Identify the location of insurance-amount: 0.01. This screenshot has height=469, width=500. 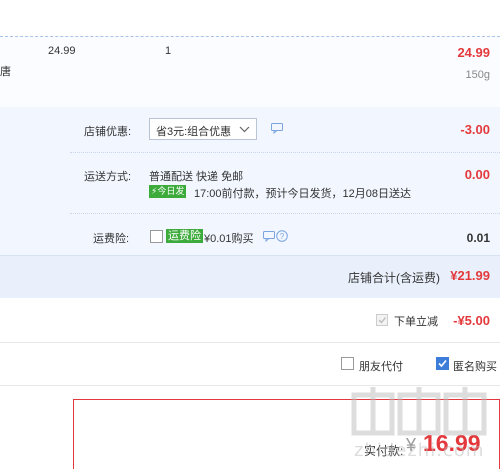
(478, 238).